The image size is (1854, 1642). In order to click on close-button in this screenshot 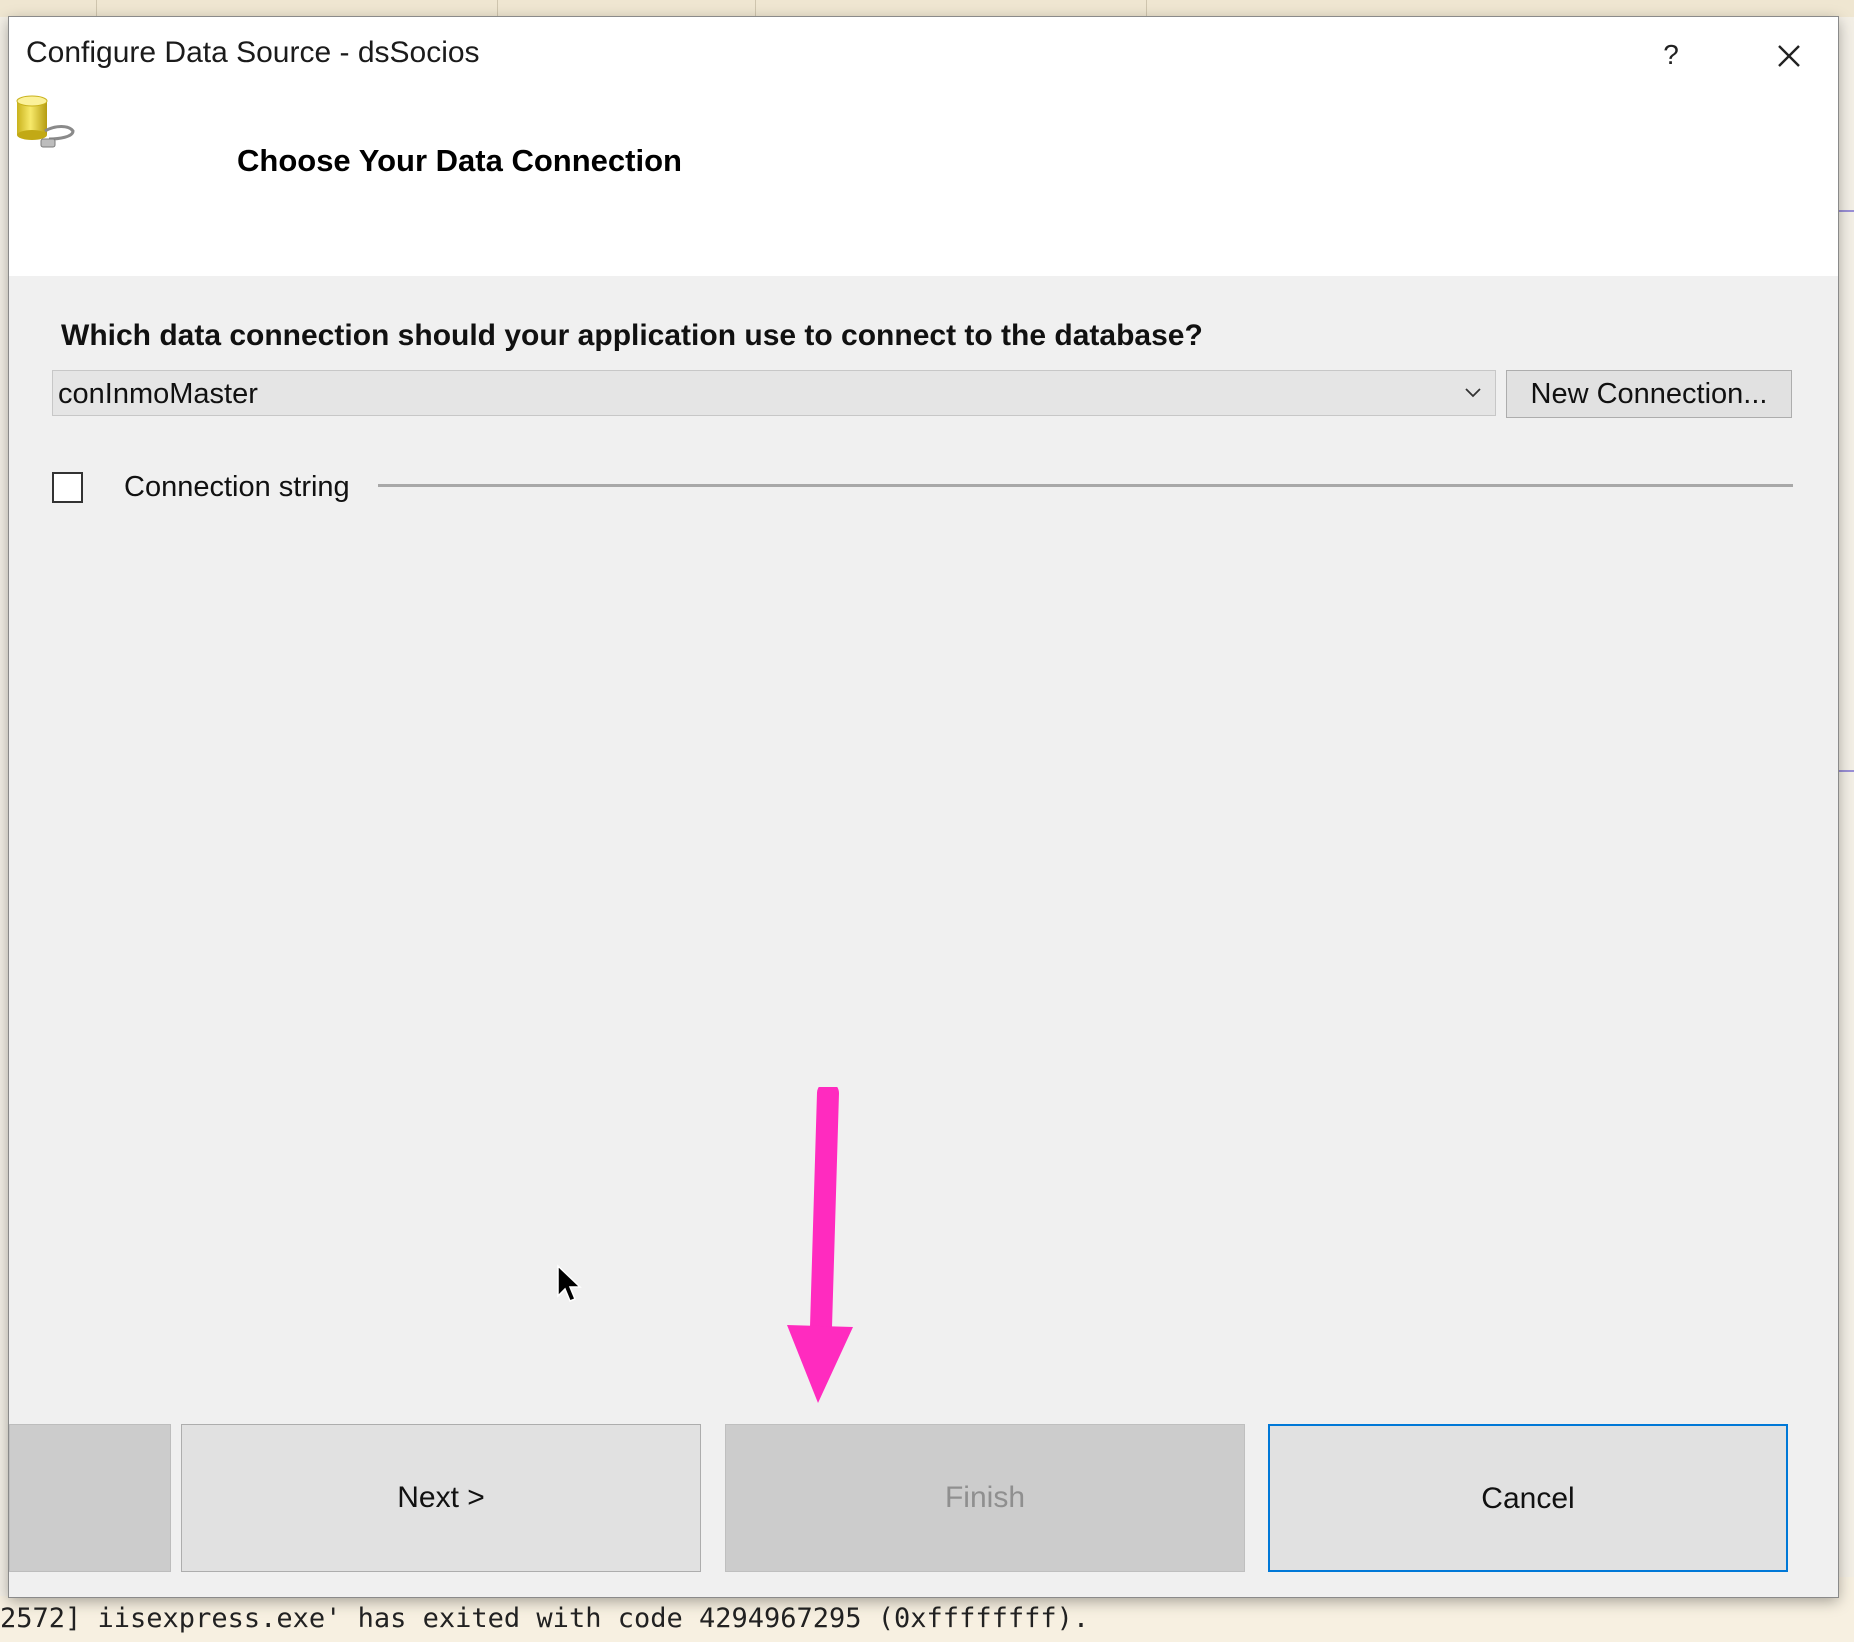, I will do `click(1789, 55)`.